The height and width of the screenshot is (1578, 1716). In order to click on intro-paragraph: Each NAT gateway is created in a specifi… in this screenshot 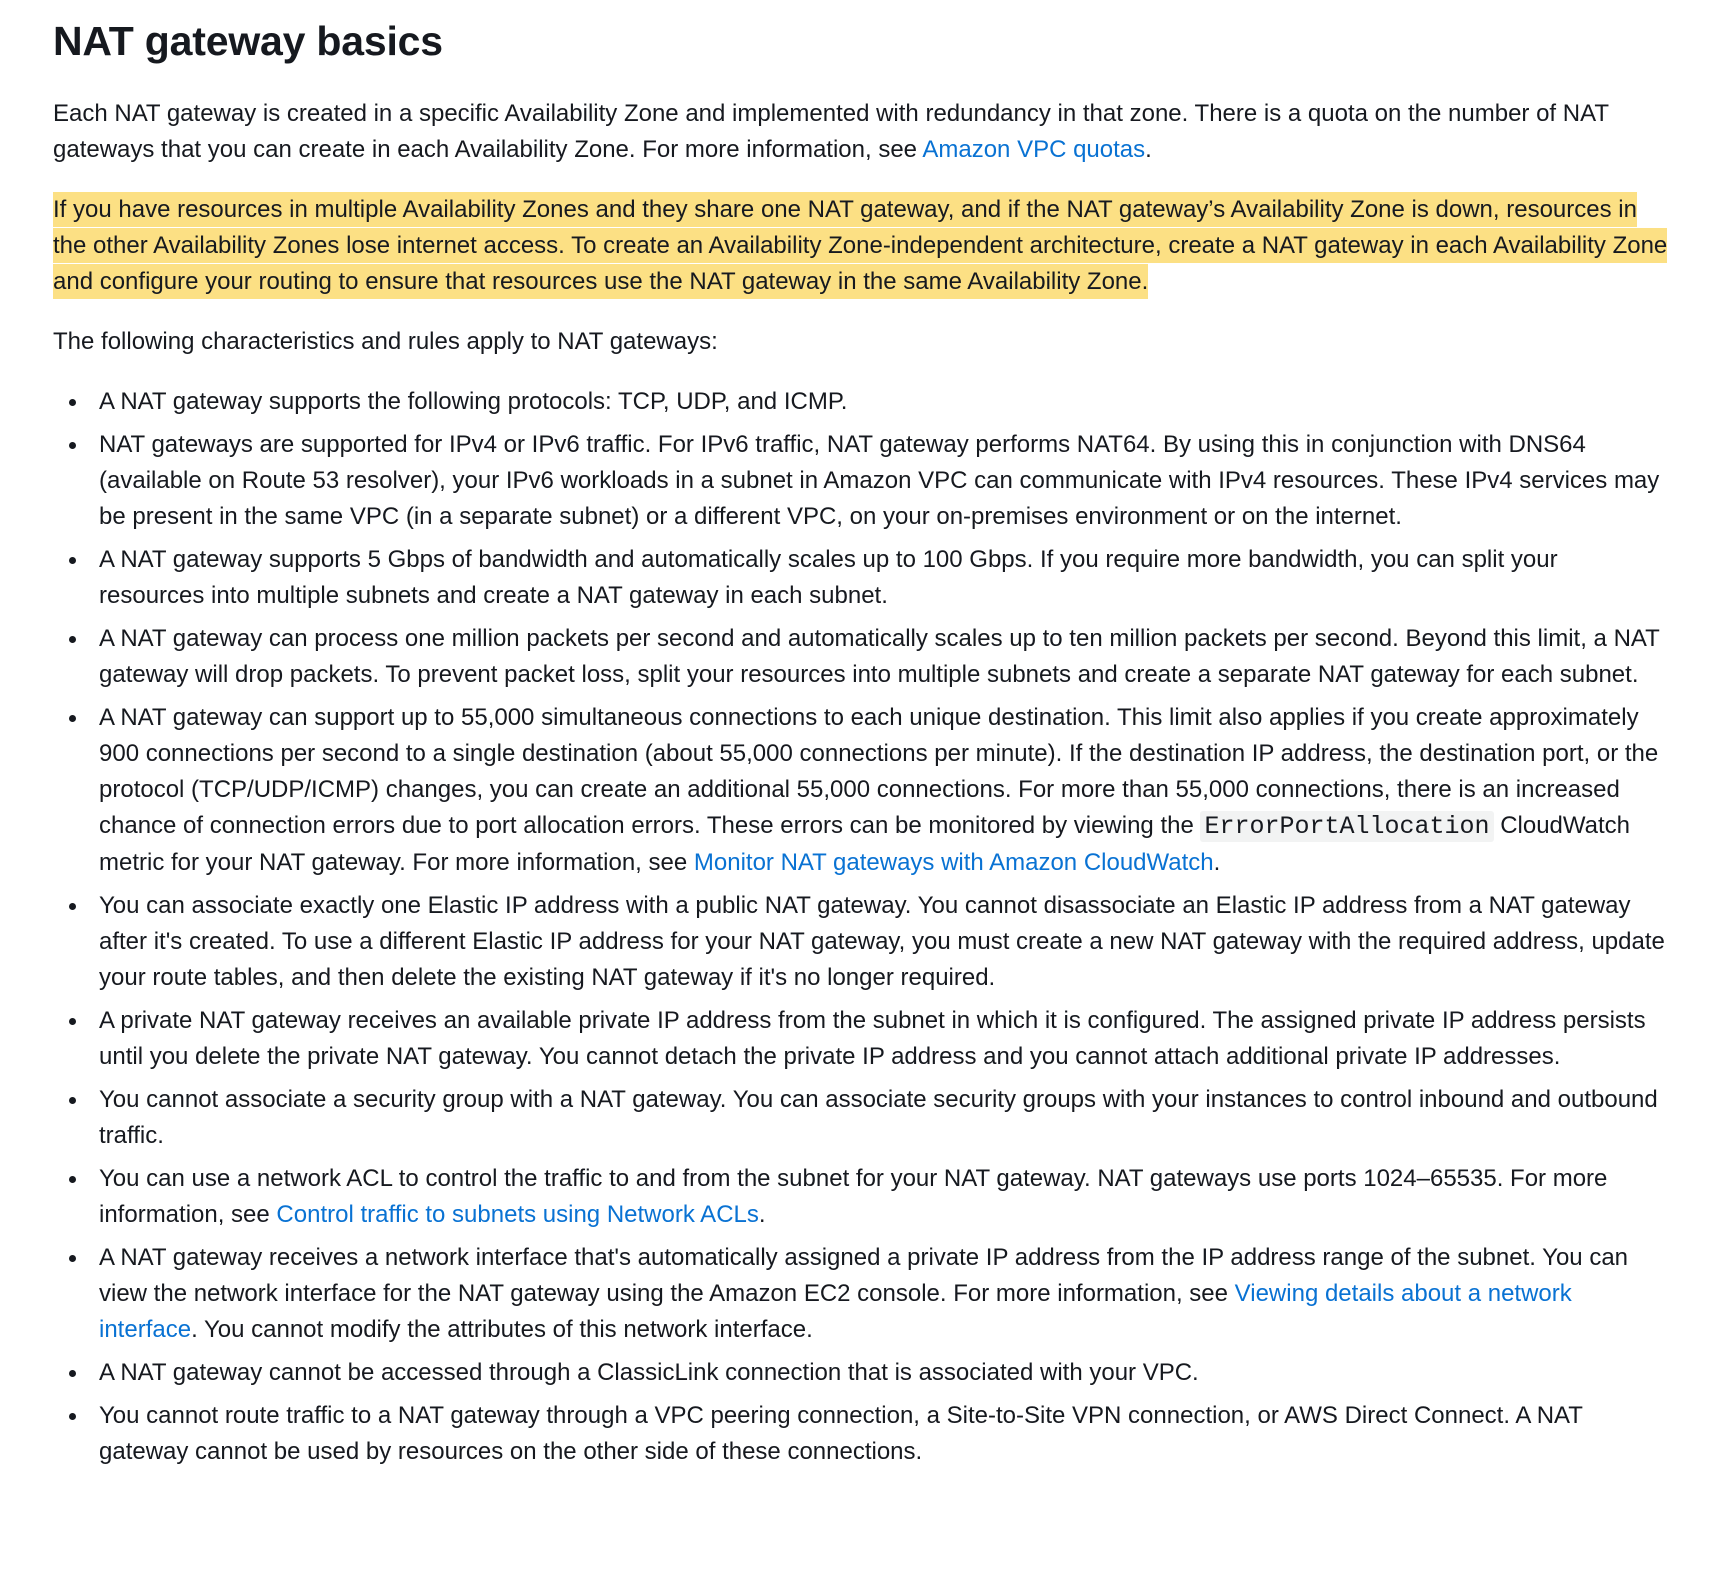, I will do `click(860, 132)`.